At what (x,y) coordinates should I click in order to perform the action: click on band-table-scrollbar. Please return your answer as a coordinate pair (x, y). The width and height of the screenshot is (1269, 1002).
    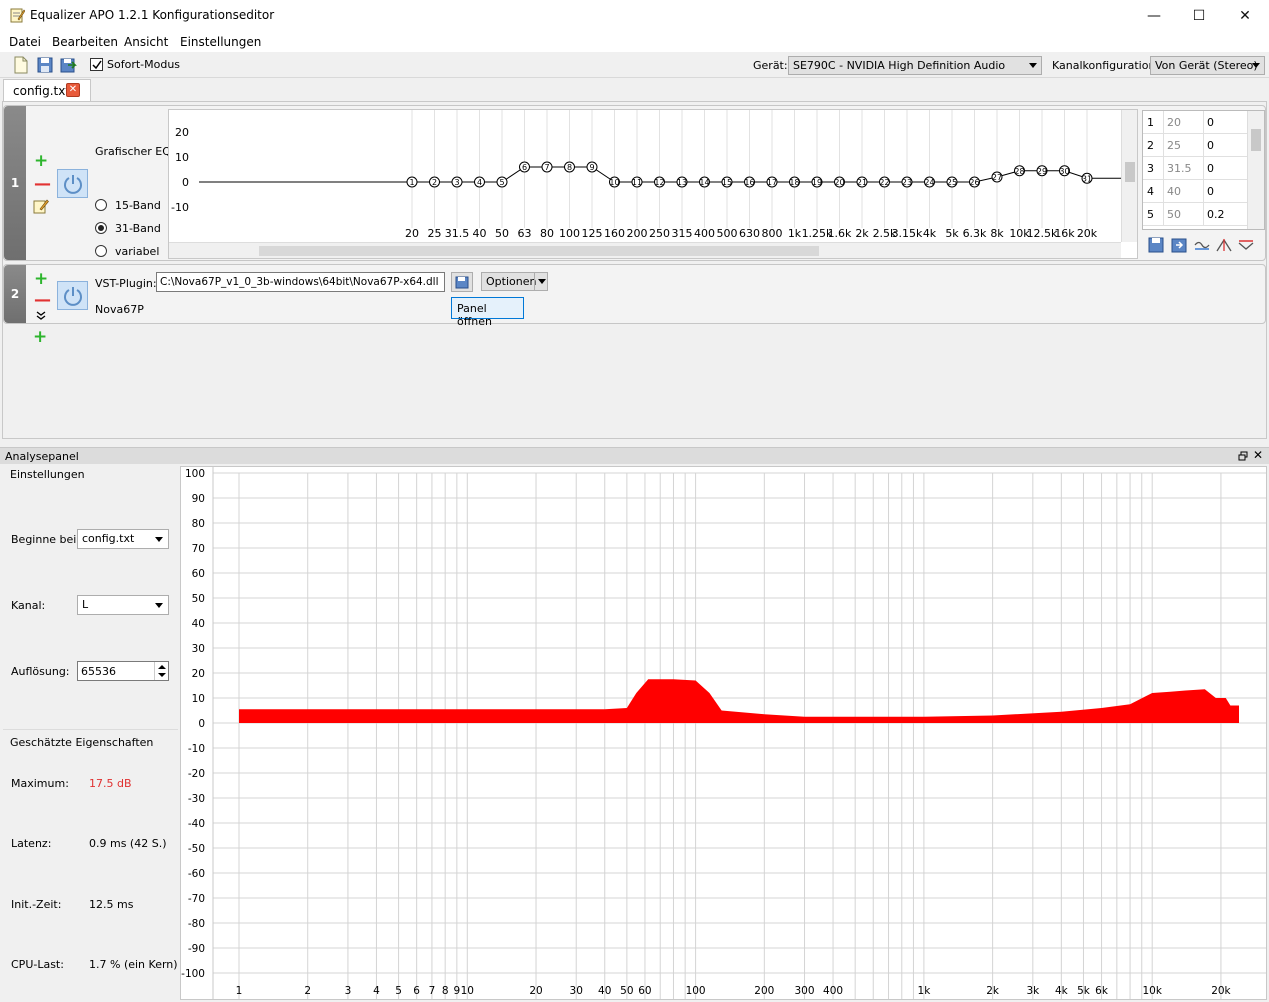
    Looking at the image, I should click on (1255, 170).